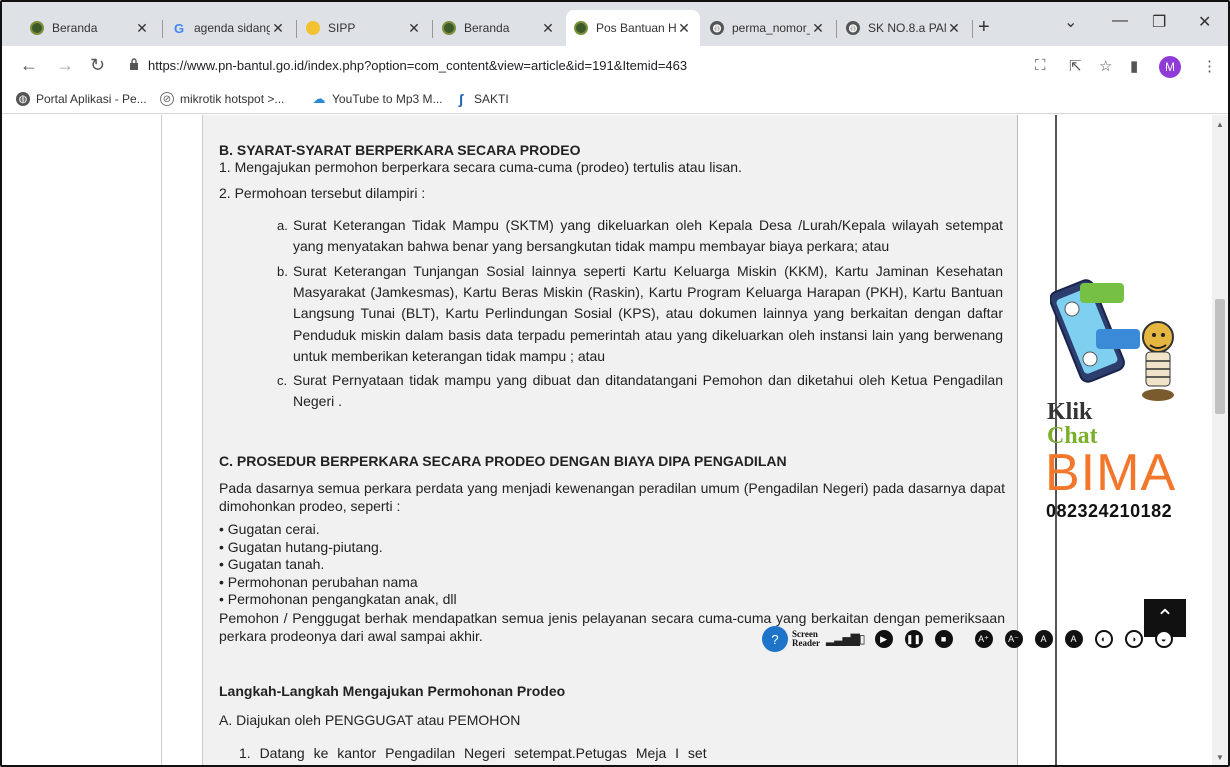  Describe the element at coordinates (301, 546) in the screenshot. I see `list-item: • Gugatan hutang-piutang.` at that location.